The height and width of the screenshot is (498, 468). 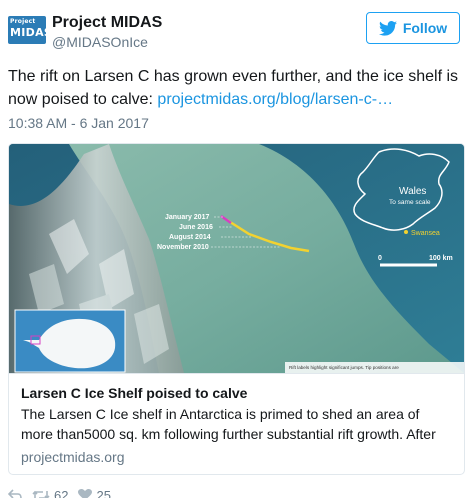 I want to click on retweet-count: 62, so click(x=61, y=492).